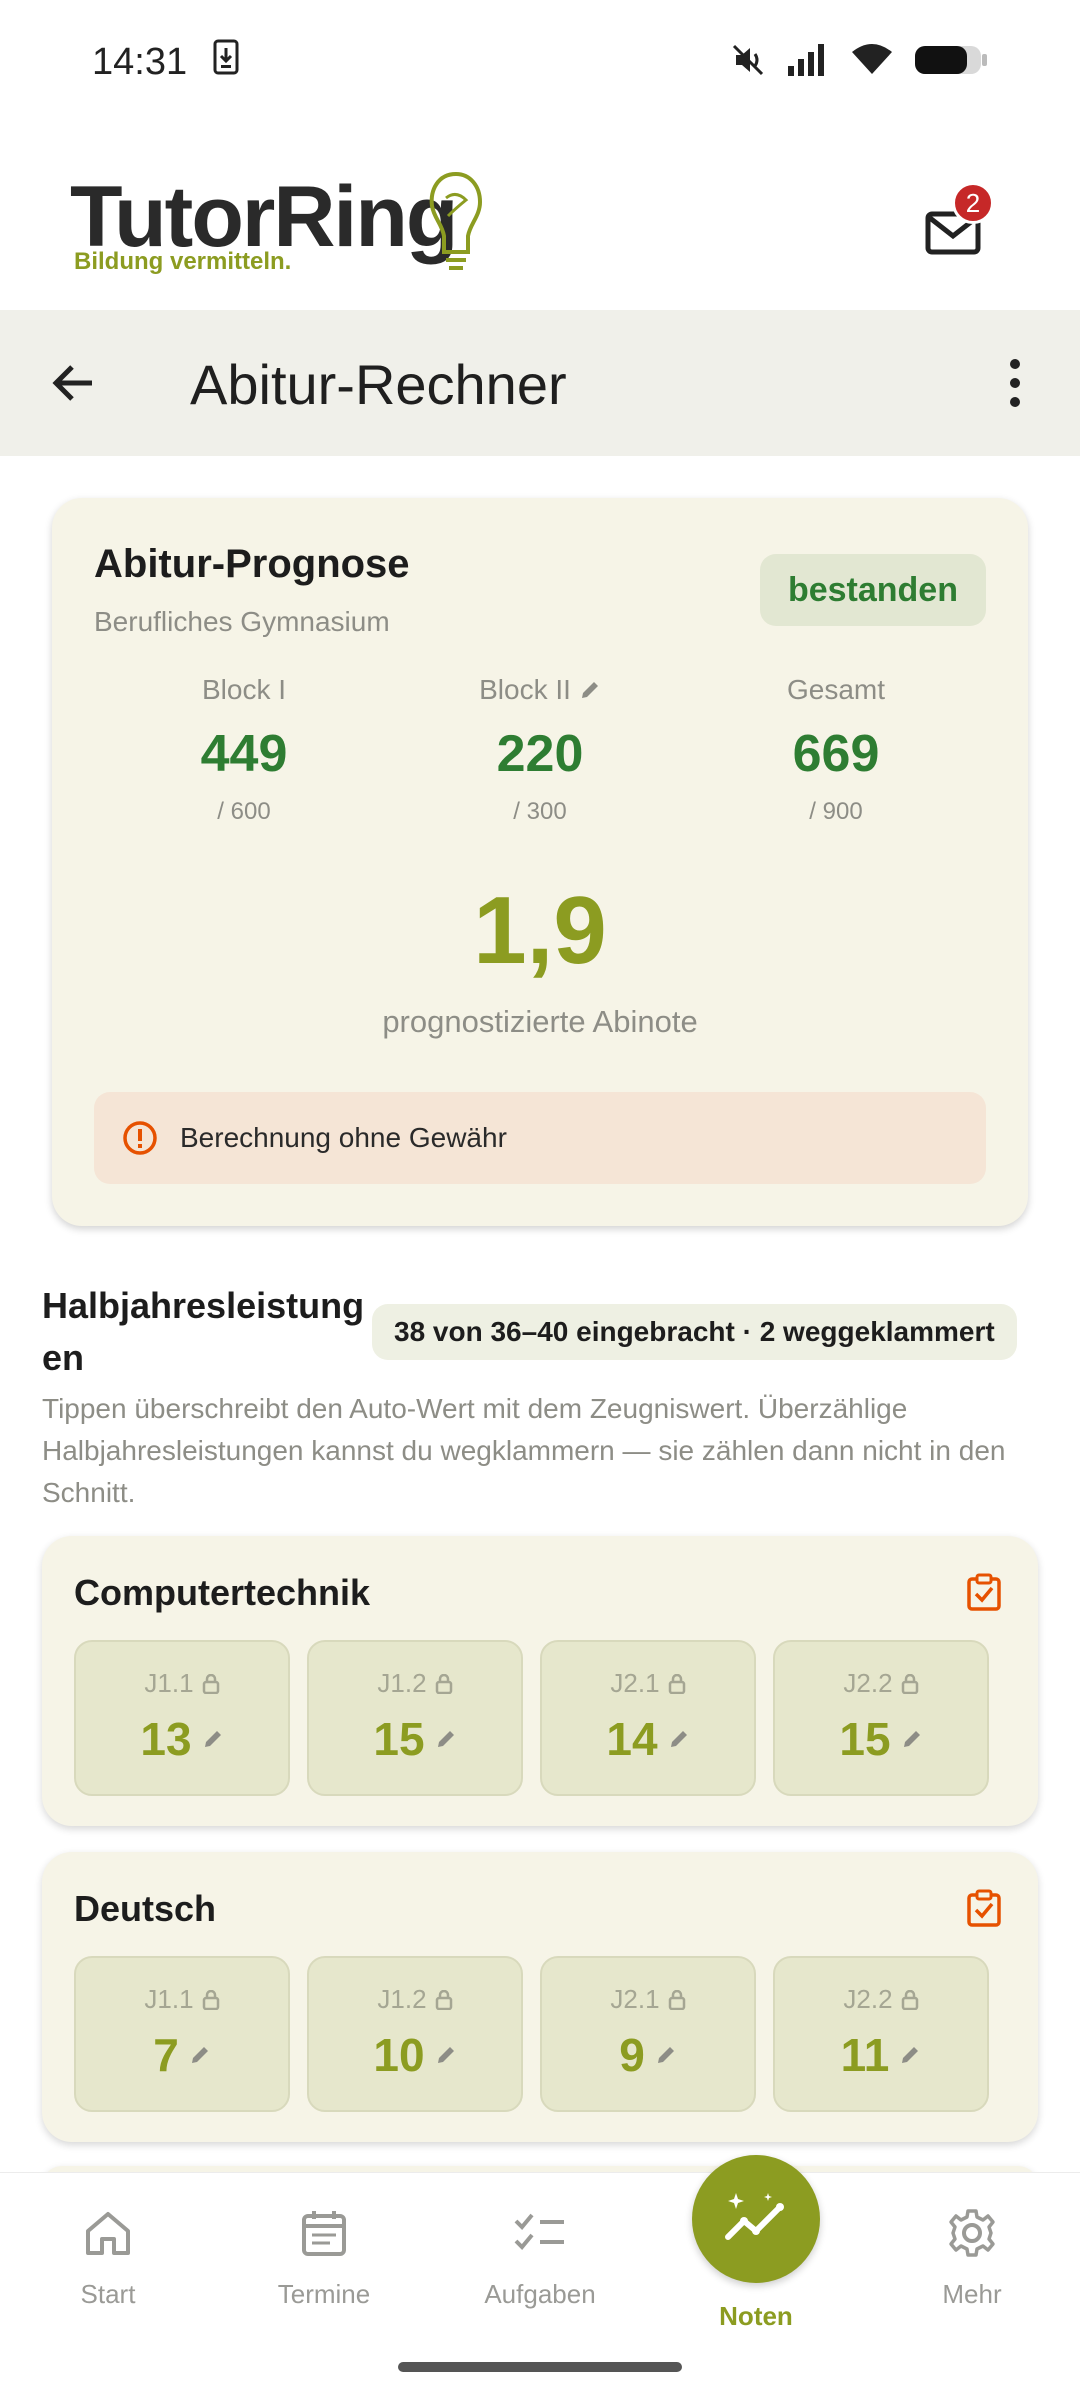  I want to click on calendar-icon, so click(324, 2233).